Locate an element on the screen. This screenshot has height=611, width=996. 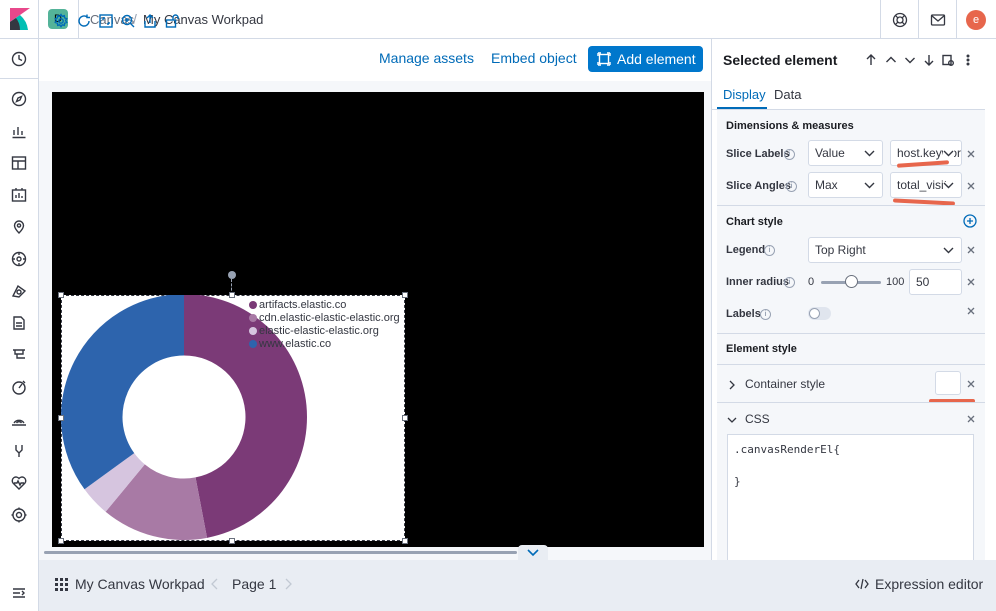
user-avatar: e is located at coordinates (976, 20).